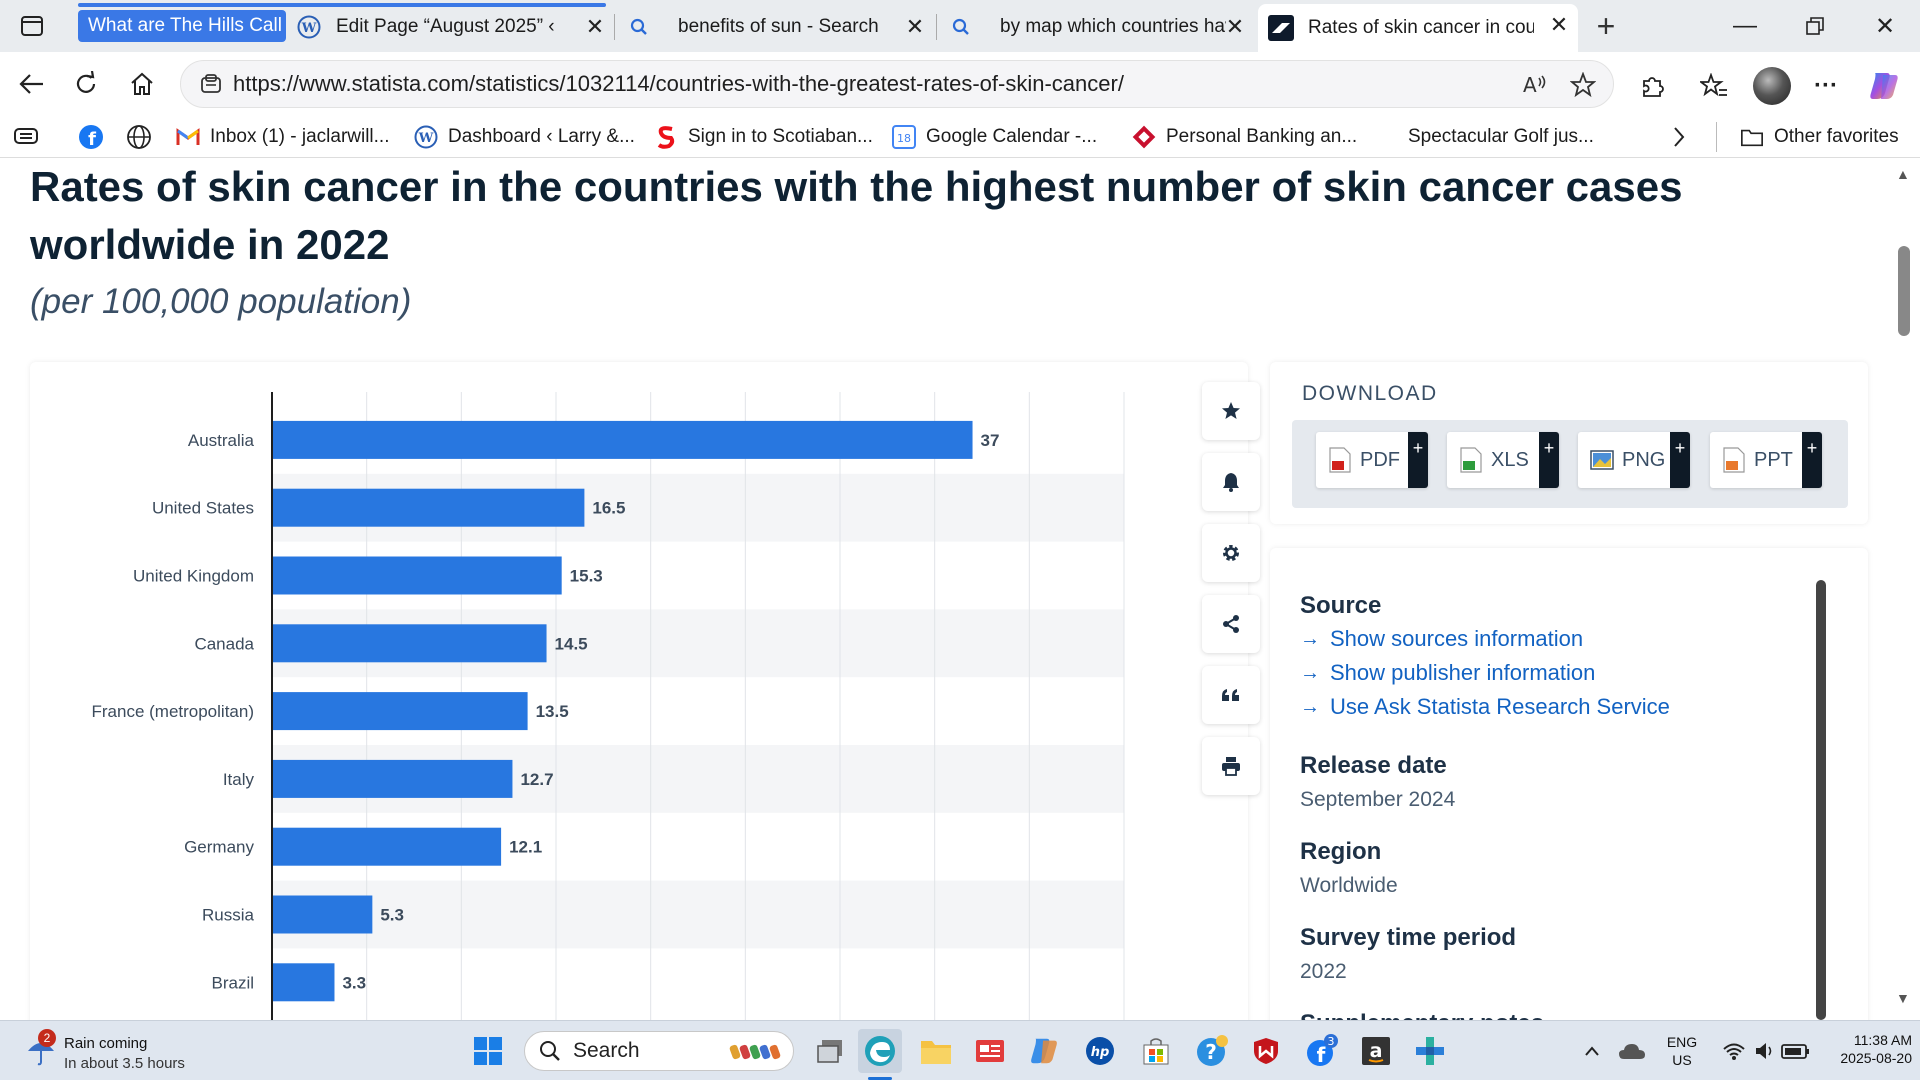 The height and width of the screenshot is (1080, 1920). What do you see at coordinates (1503, 460) in the screenshot?
I see `download-xls-button: XLS +` at bounding box center [1503, 460].